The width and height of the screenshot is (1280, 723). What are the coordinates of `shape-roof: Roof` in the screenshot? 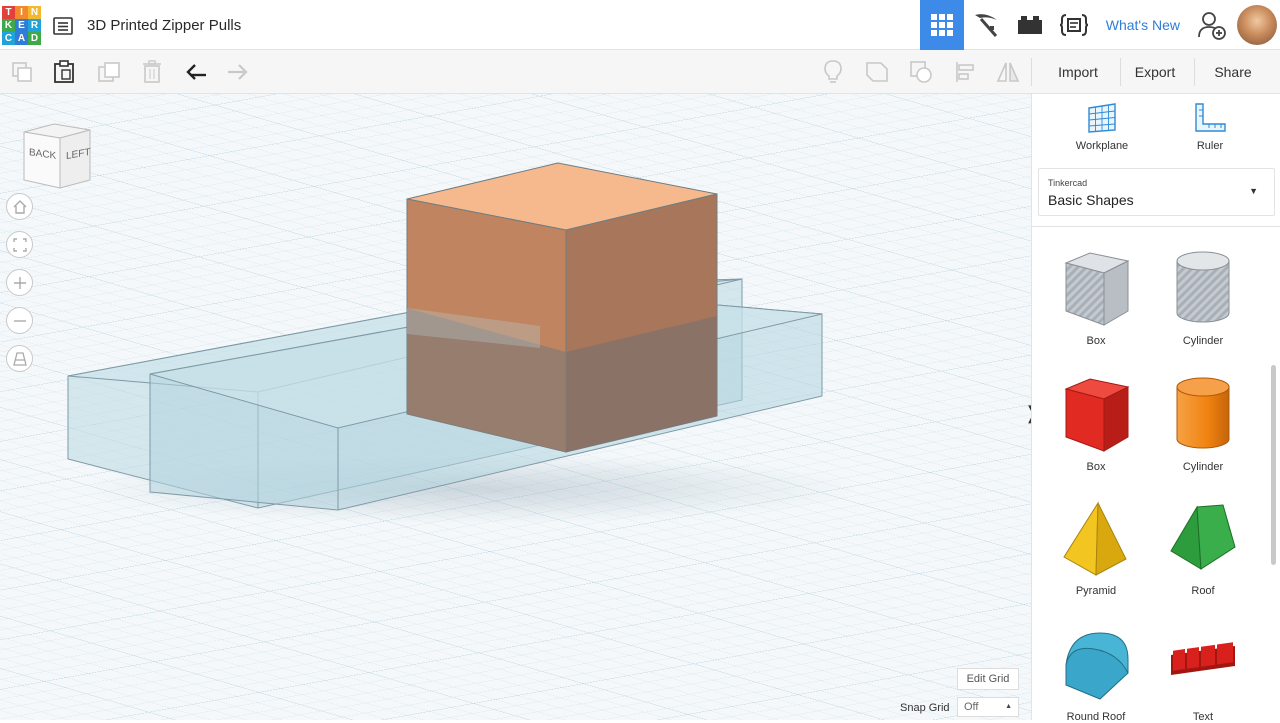 It's located at (1203, 548).